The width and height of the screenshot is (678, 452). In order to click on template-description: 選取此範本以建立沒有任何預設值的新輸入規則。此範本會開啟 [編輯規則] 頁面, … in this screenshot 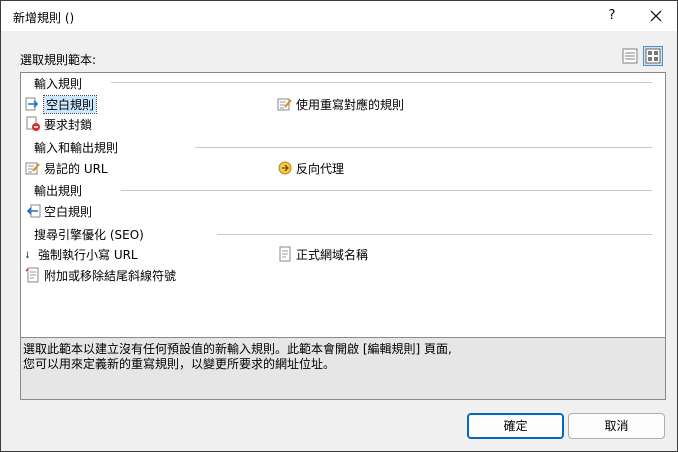, I will do `click(343, 369)`.